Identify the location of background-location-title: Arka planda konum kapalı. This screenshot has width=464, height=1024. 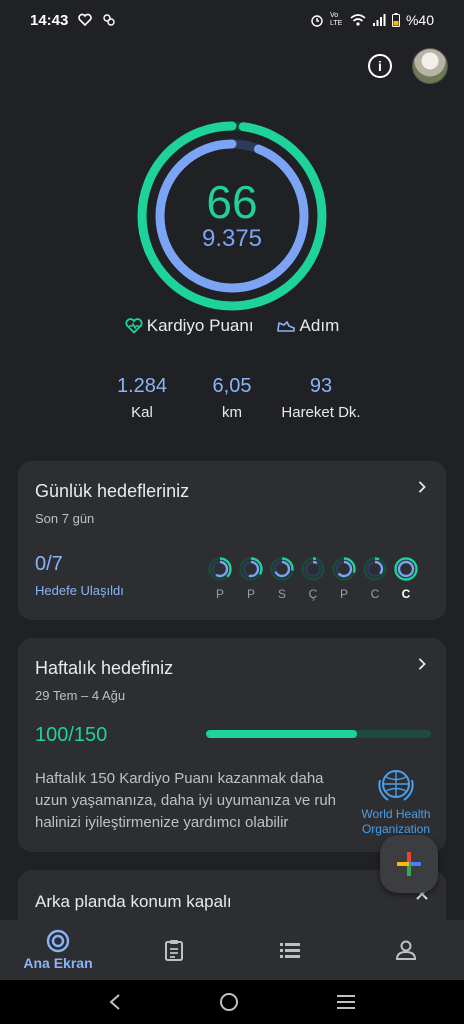
(133, 901).